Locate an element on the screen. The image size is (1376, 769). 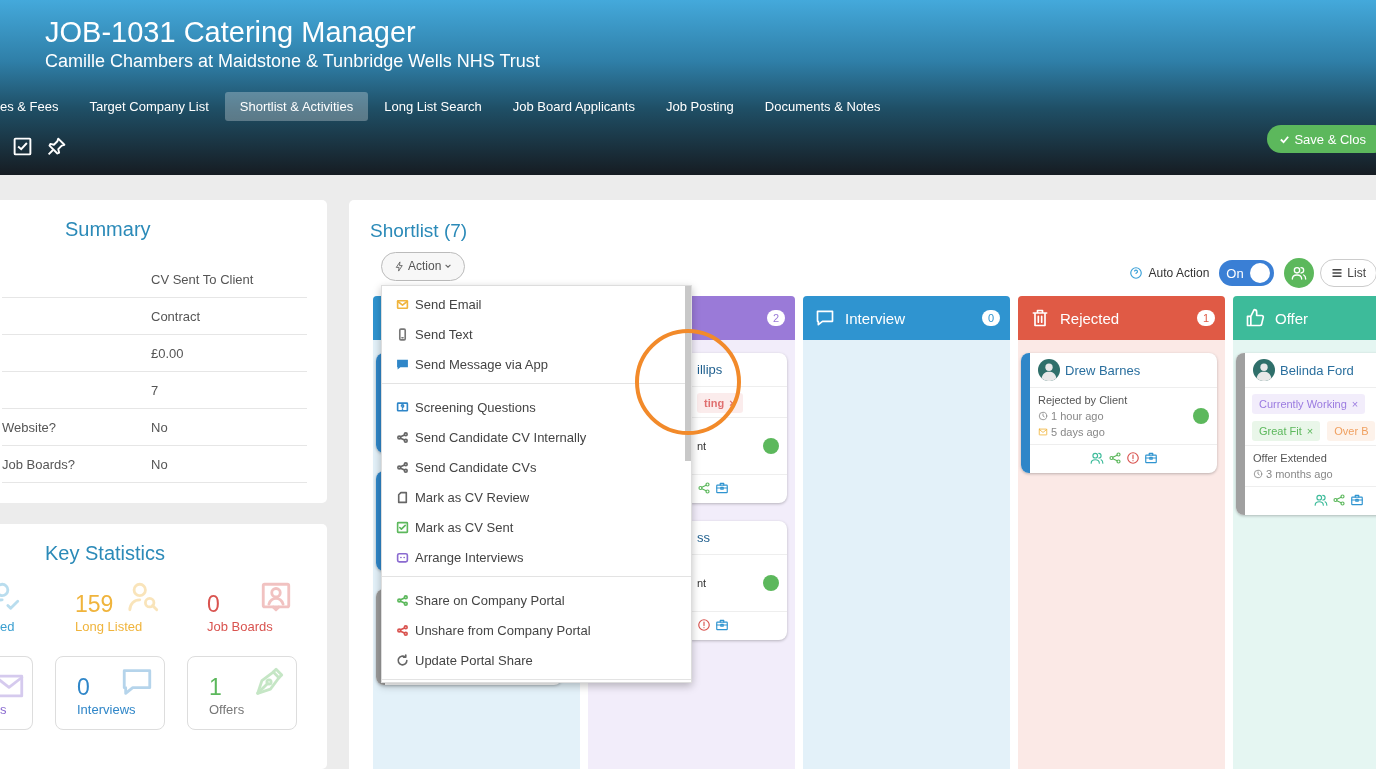
menu-item: Send Candidate CV Internally is located at coordinates (536, 437).